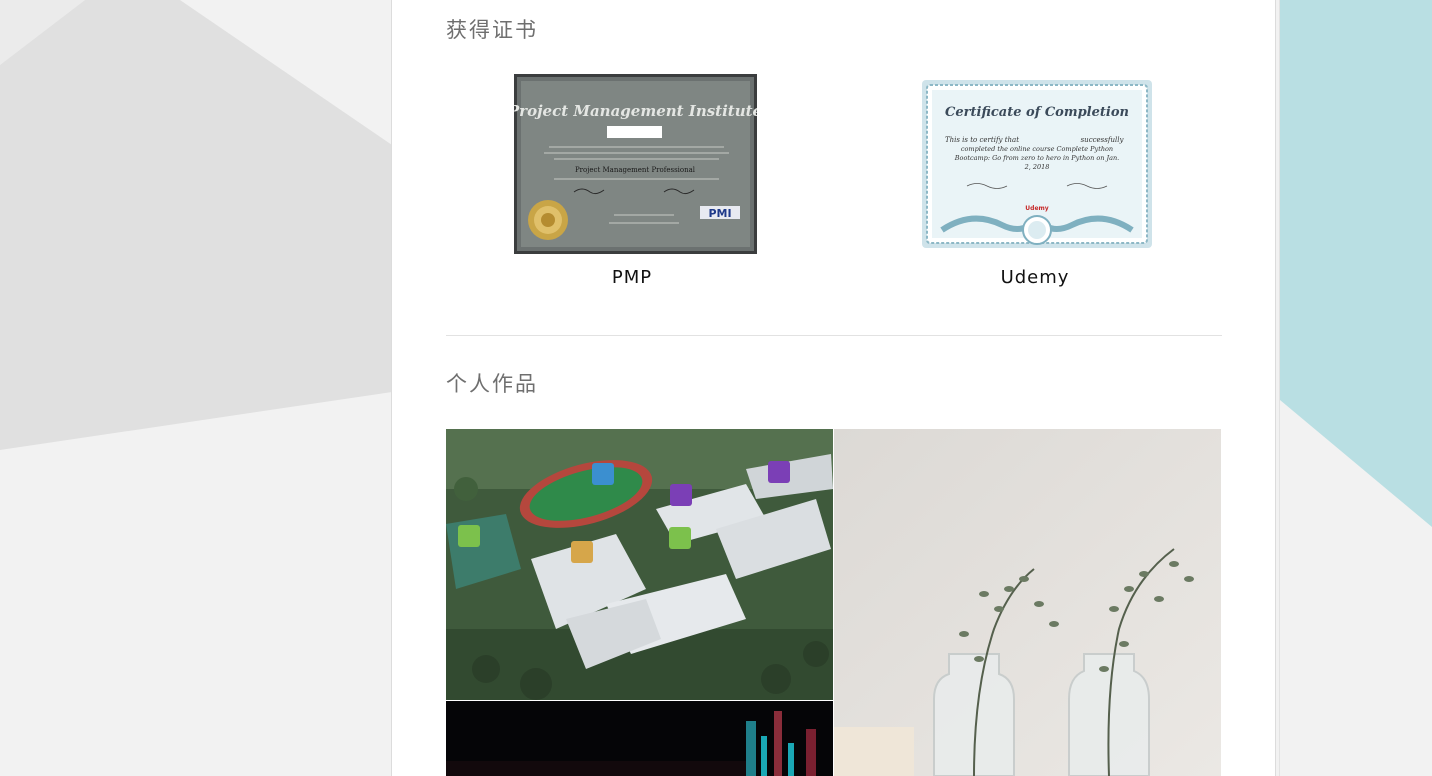 The height and width of the screenshot is (776, 1432). Describe the element at coordinates (639, 738) in the screenshot. I see `work-dark-abstract` at that location.